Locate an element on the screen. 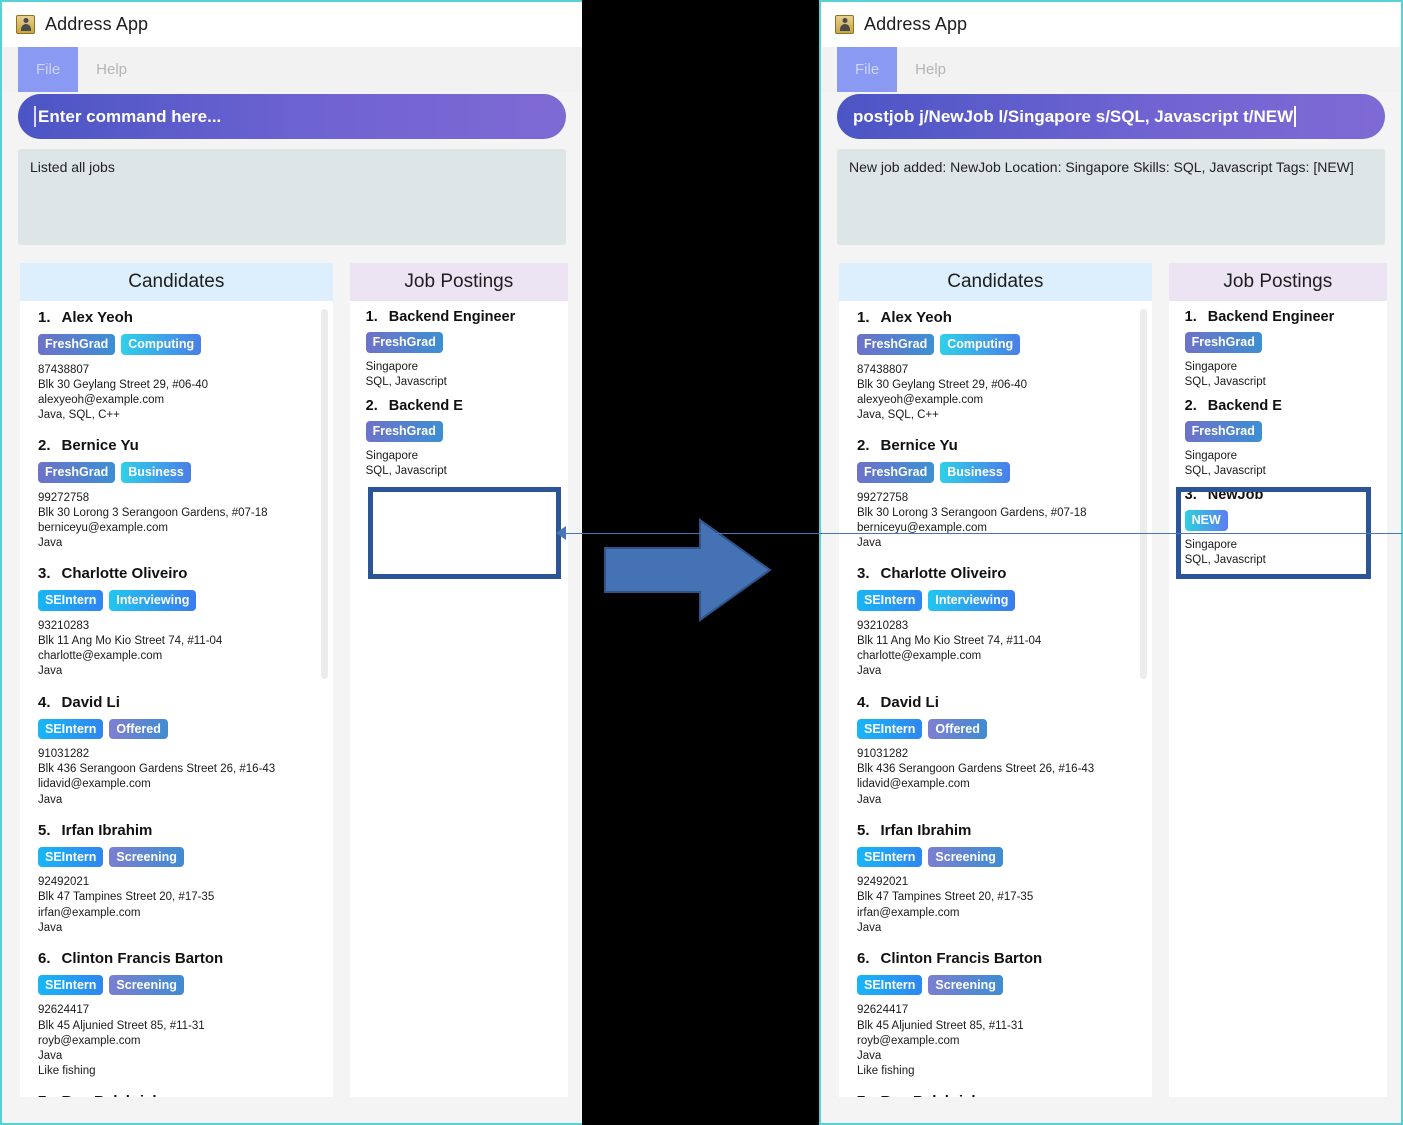 This screenshot has width=1403, height=1125. candidate-detail-line: 92492021 is located at coordinates (64, 882).